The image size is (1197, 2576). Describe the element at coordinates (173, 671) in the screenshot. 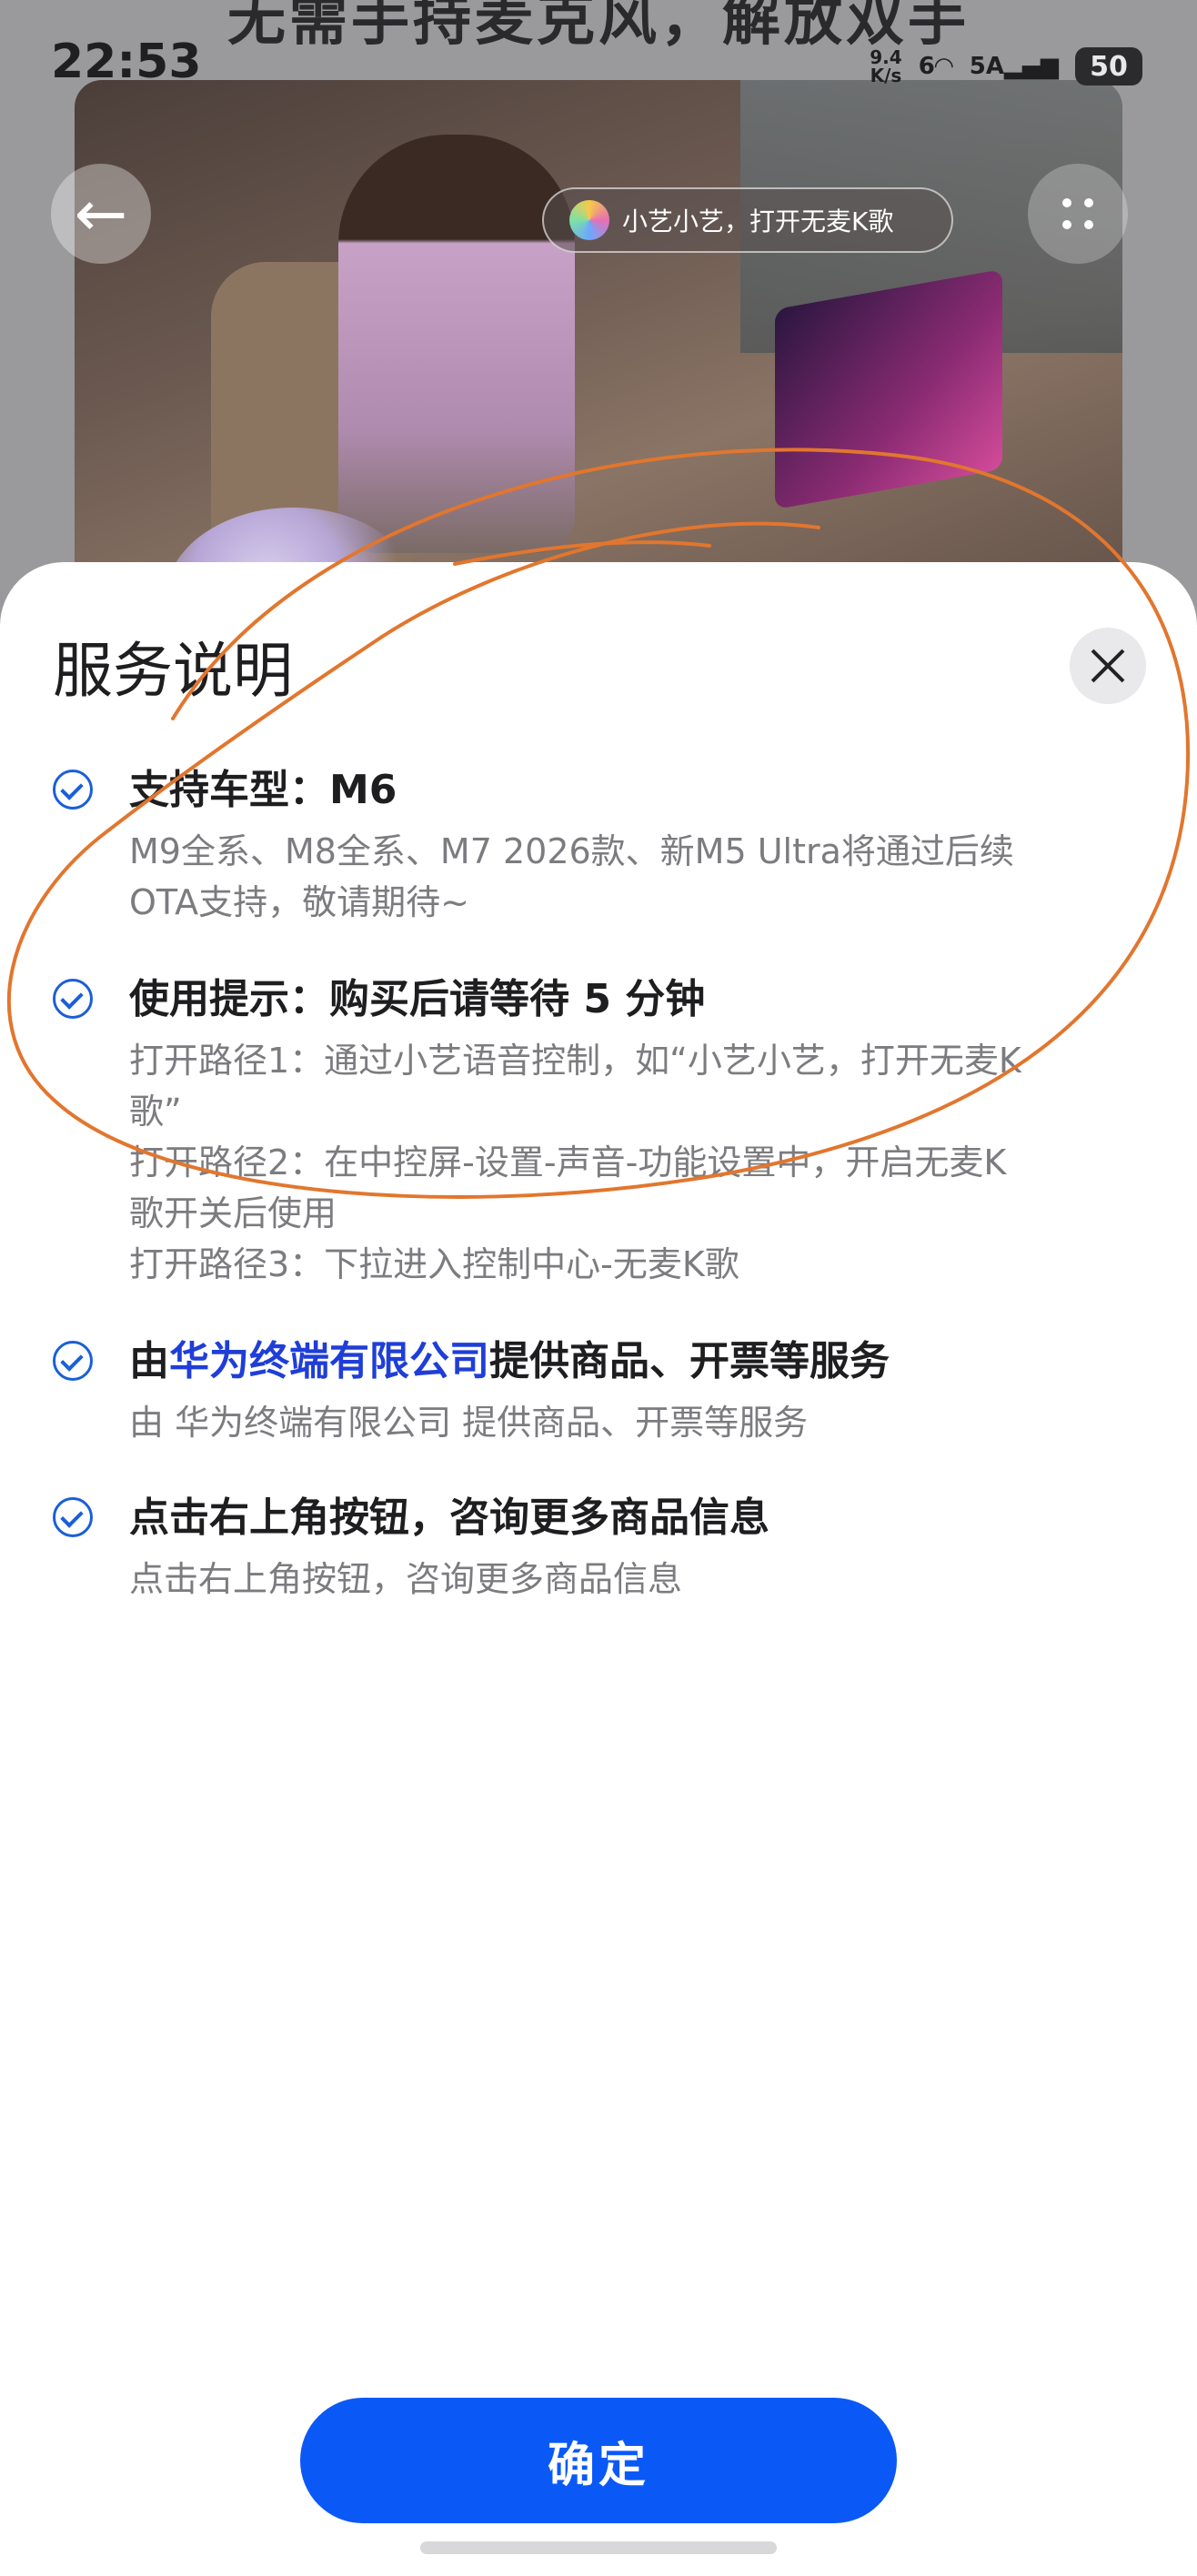

I see `sheet-title: 服务说明` at that location.